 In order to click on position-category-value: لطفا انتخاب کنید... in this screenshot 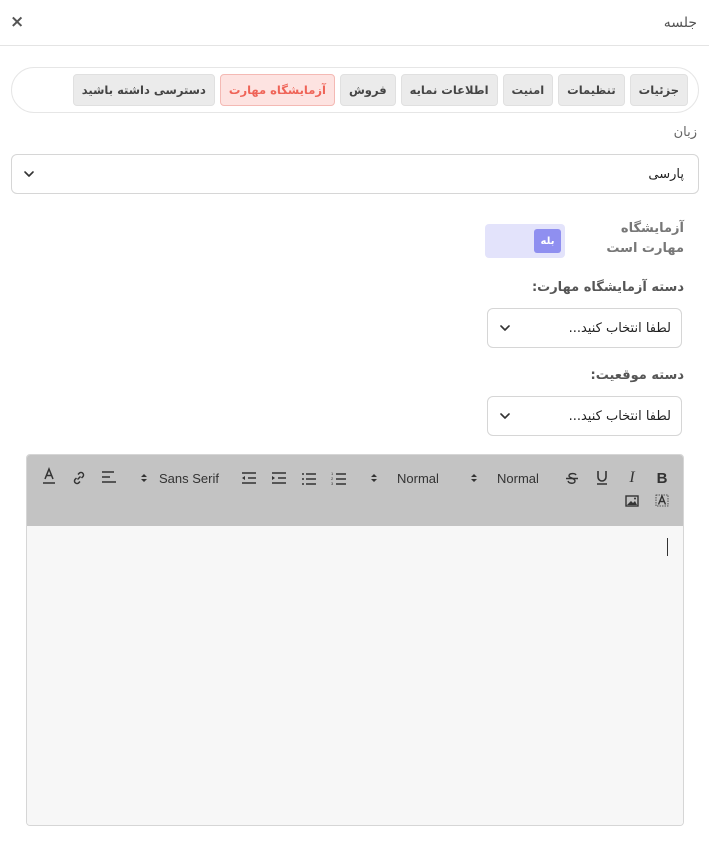, I will do `click(619, 416)`.